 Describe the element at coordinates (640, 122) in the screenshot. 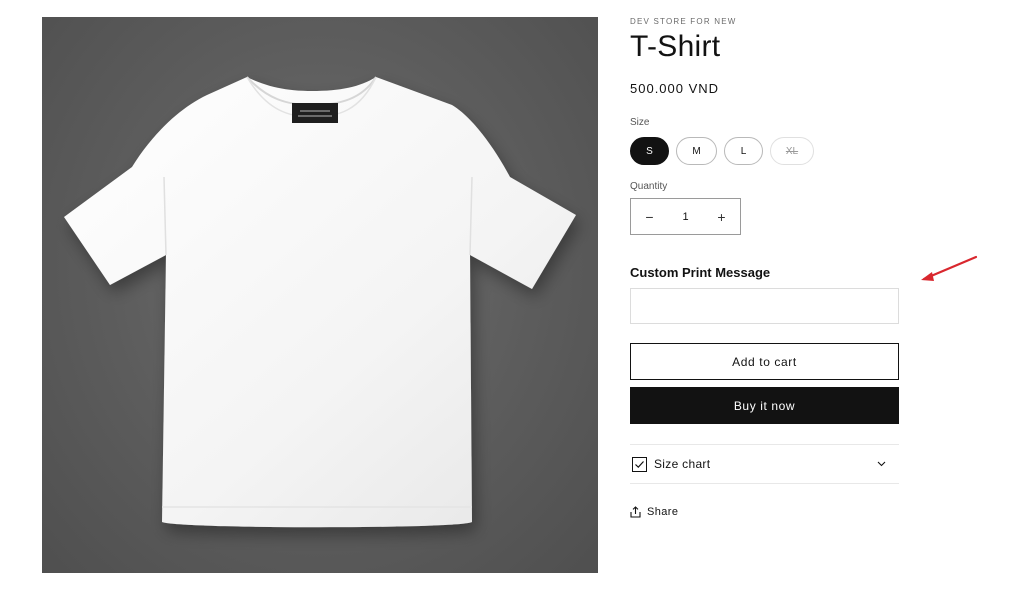

I see `size-label: Size` at that location.